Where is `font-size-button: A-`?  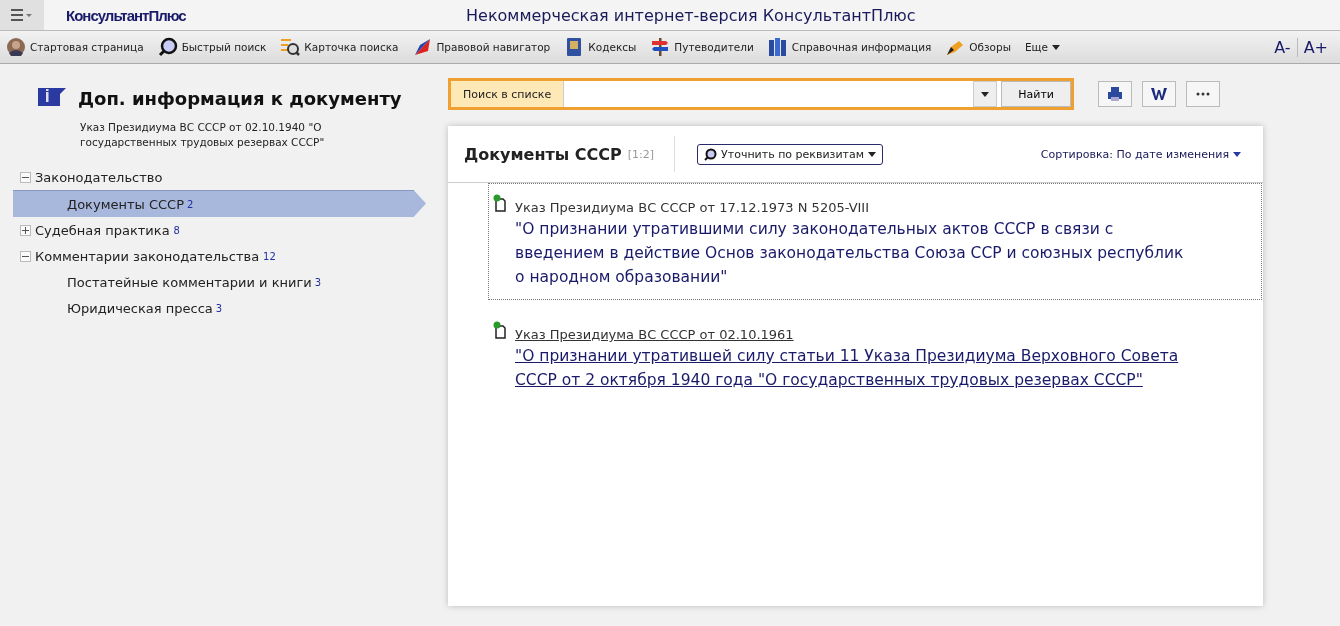 font-size-button: A- is located at coordinates (1282, 47).